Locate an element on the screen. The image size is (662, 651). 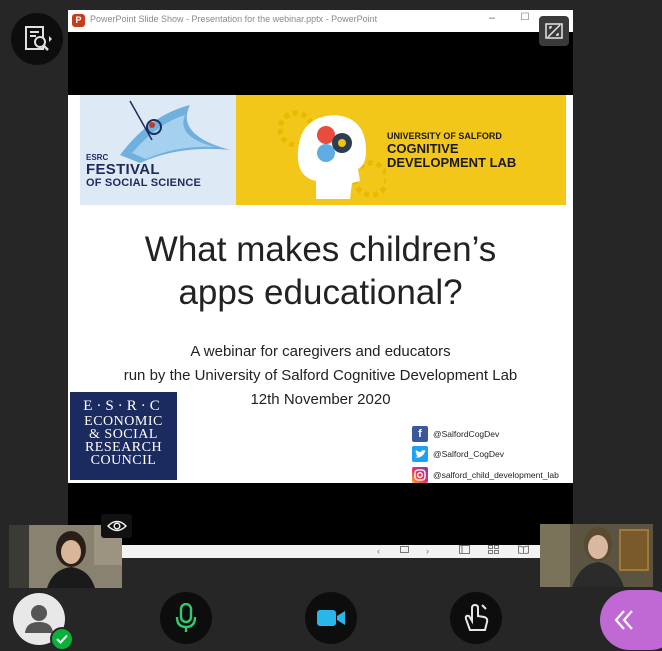
details-search-icon is located at coordinates (38, 38).